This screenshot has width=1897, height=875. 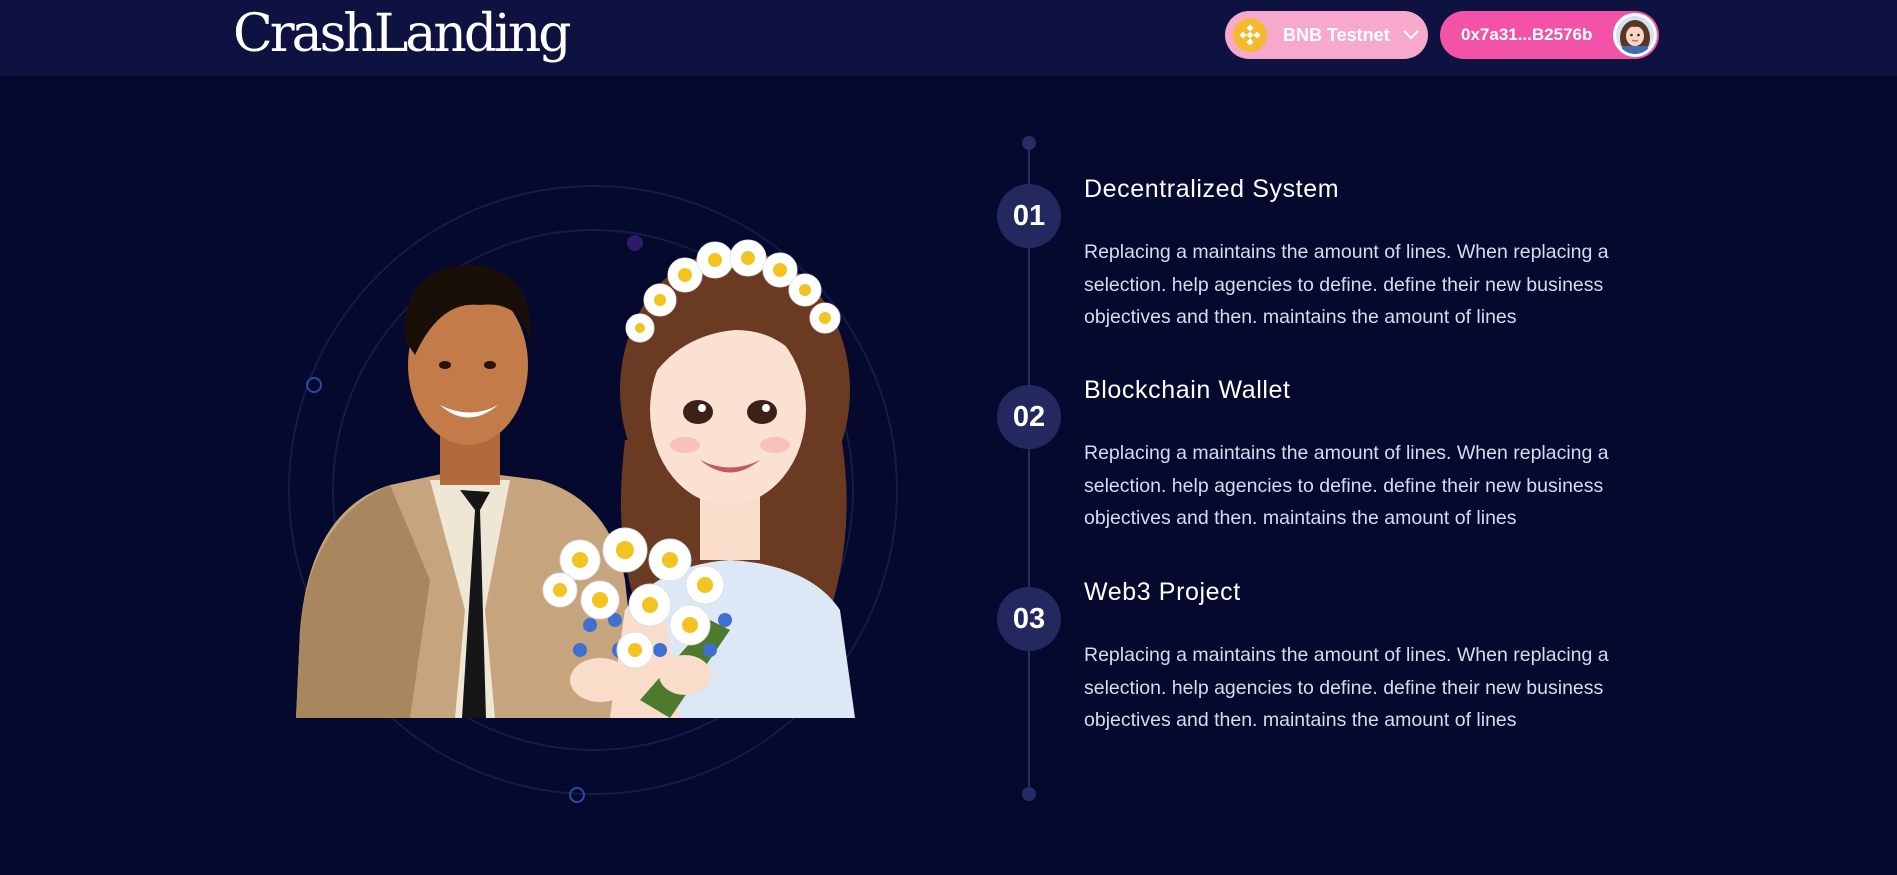 What do you see at coordinates (1029, 216) in the screenshot?
I see `feature-number-badge: 01` at bounding box center [1029, 216].